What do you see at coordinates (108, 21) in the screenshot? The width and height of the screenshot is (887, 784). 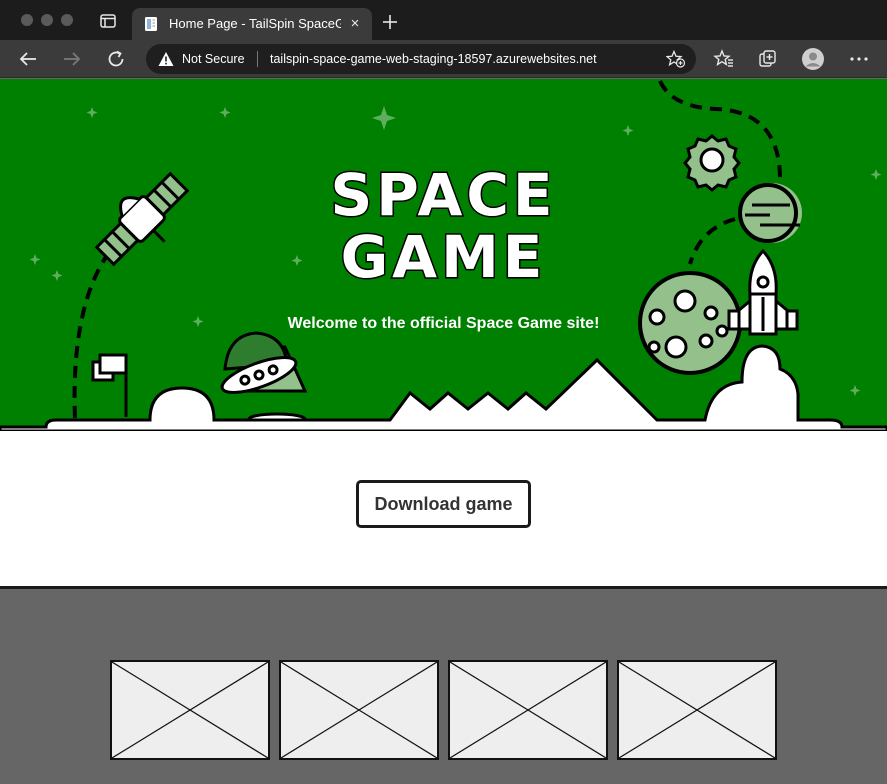 I see `tab-actions-icon` at bounding box center [108, 21].